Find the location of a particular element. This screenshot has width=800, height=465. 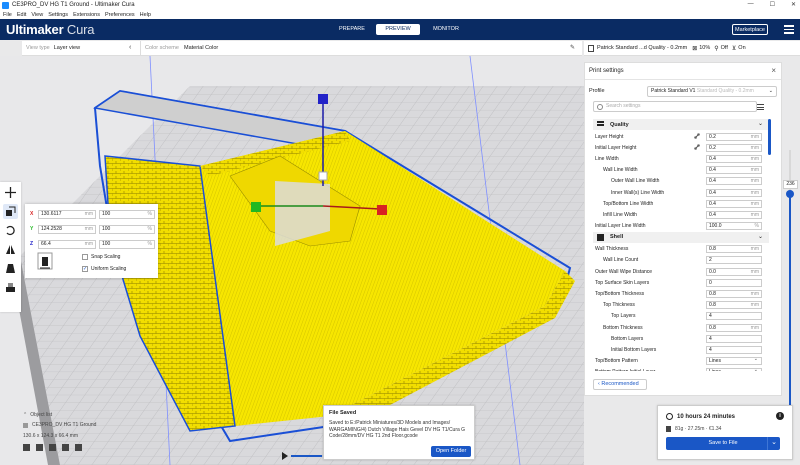

settings-visibility-menu-icon is located at coordinates (760, 107).